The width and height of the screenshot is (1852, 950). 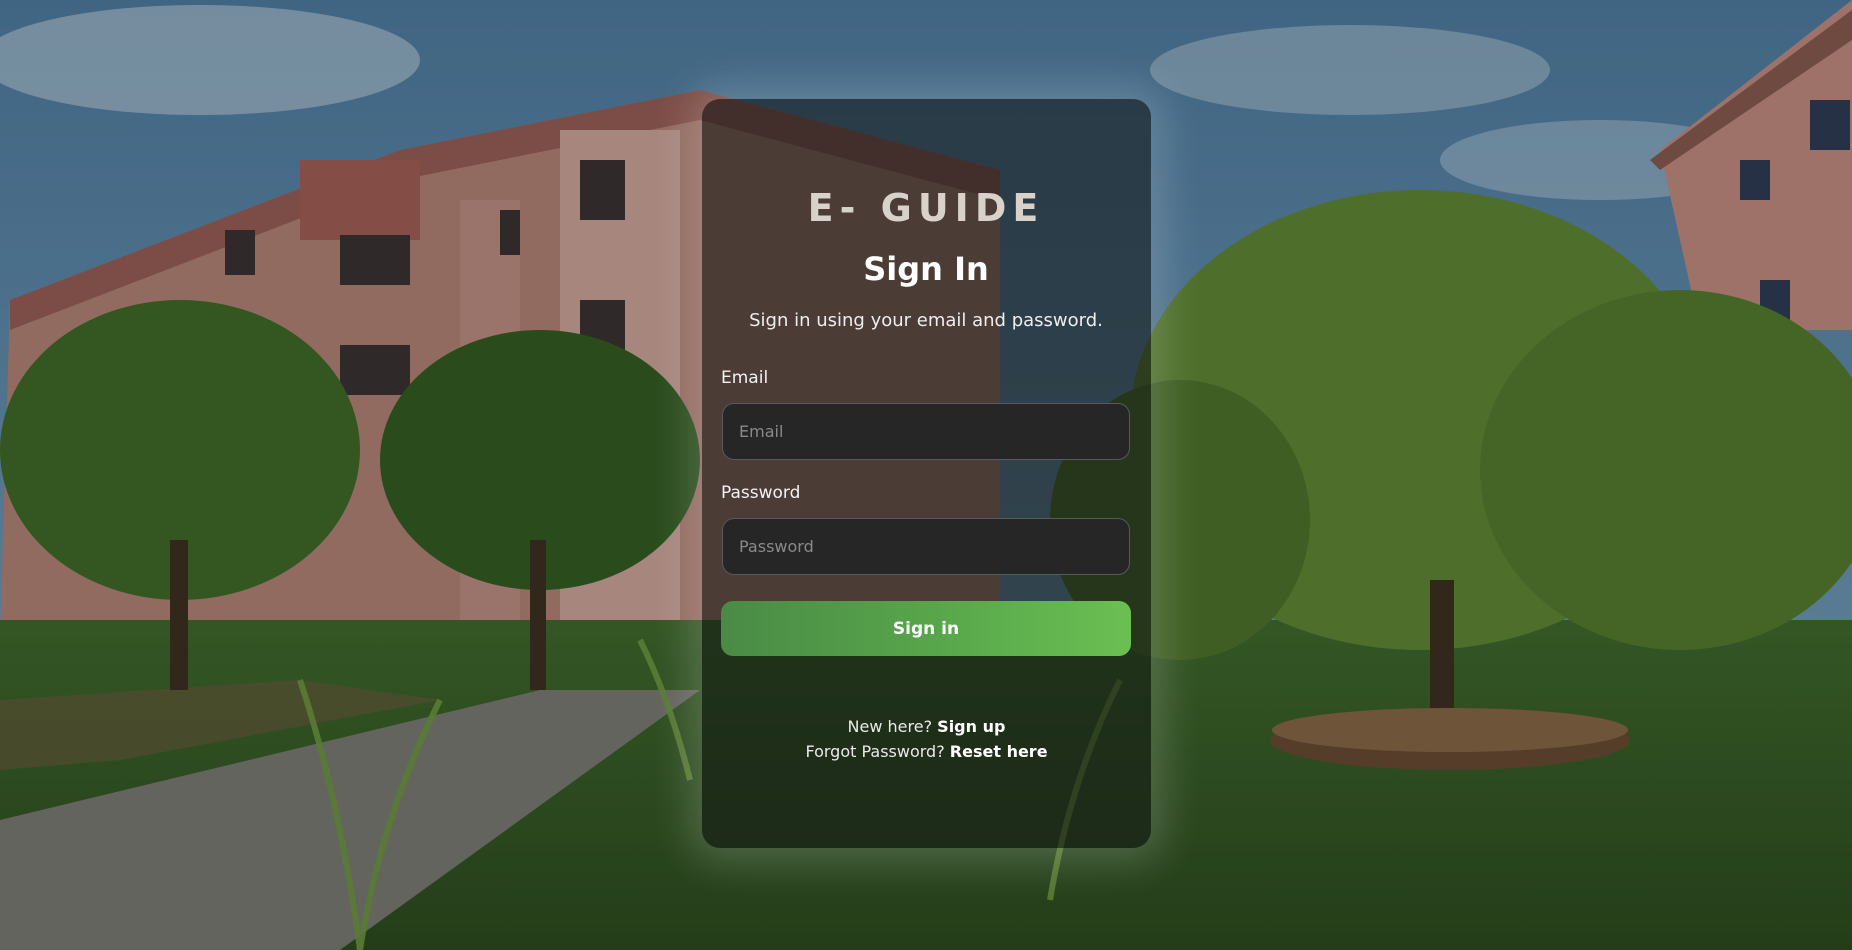 What do you see at coordinates (890, 726) in the screenshot?
I see `signup-prompt: New here?` at bounding box center [890, 726].